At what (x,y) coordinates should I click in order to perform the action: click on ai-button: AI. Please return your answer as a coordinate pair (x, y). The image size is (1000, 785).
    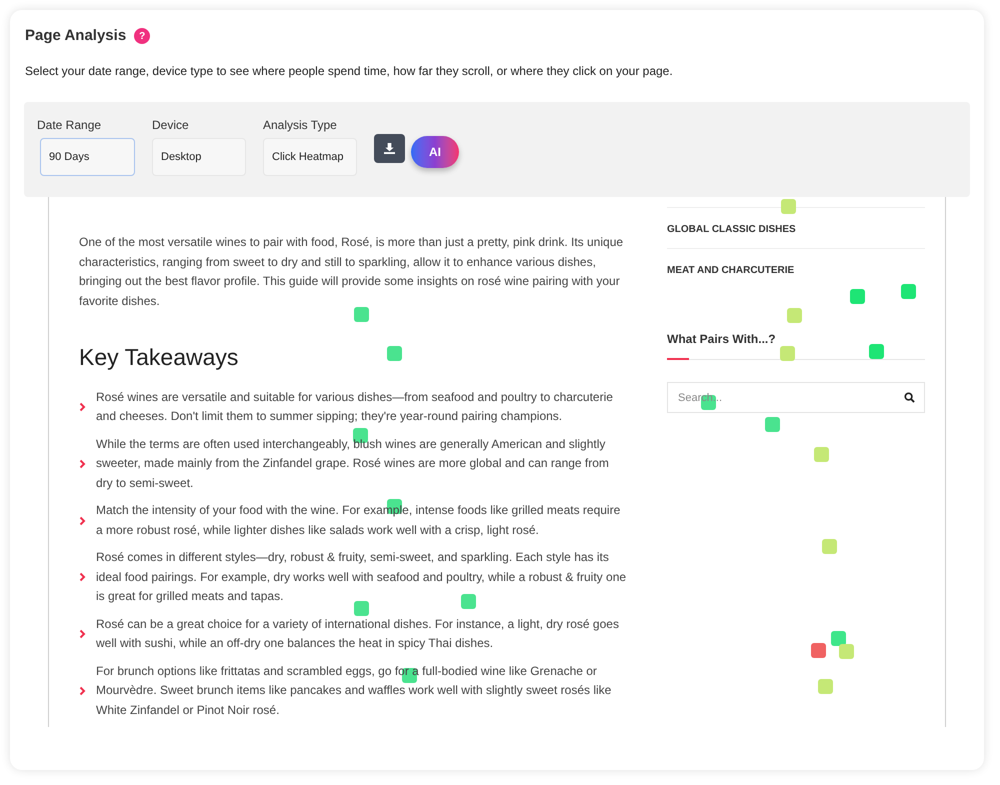
    Looking at the image, I should click on (435, 152).